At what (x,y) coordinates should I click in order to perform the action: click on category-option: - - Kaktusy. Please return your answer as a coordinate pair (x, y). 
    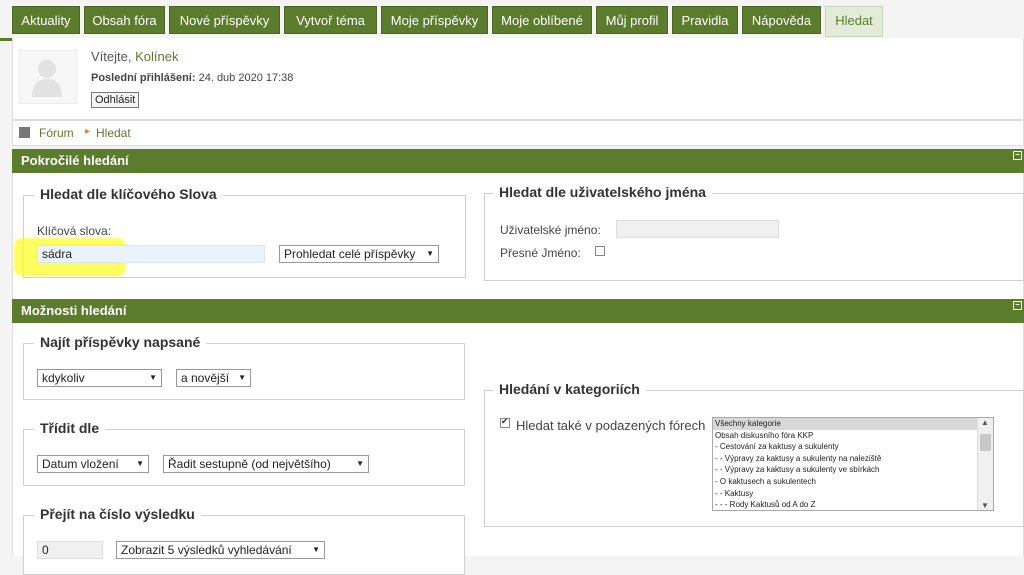
    Looking at the image, I should click on (846, 494).